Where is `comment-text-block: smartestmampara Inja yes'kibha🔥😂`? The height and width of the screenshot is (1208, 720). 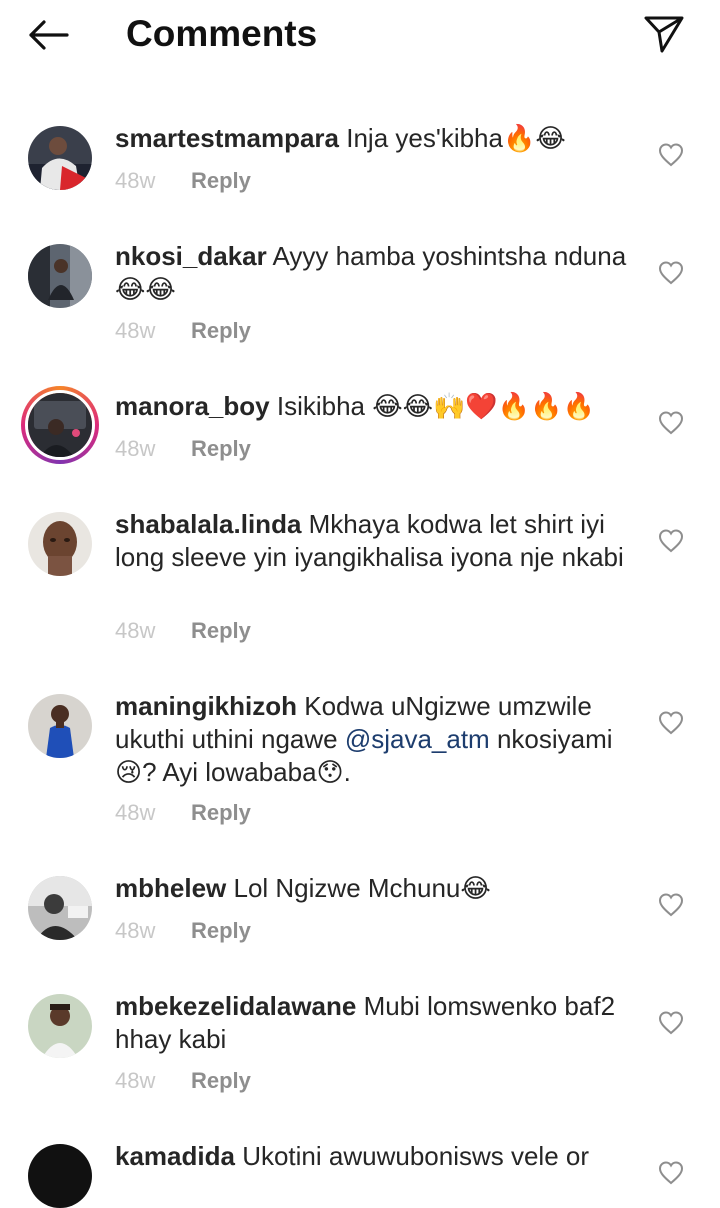
comment-text-block: smartestmampara Inja yes'kibha🔥😂 is located at coordinates (380, 138).